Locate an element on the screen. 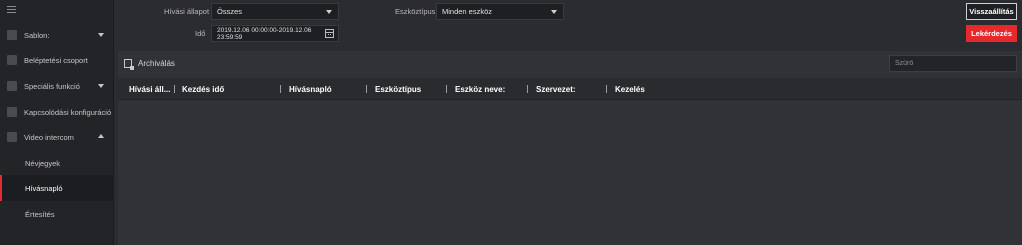 The height and width of the screenshot is (245, 1022). sidebar-subitem-label: Hívásnapló is located at coordinates (44, 188).